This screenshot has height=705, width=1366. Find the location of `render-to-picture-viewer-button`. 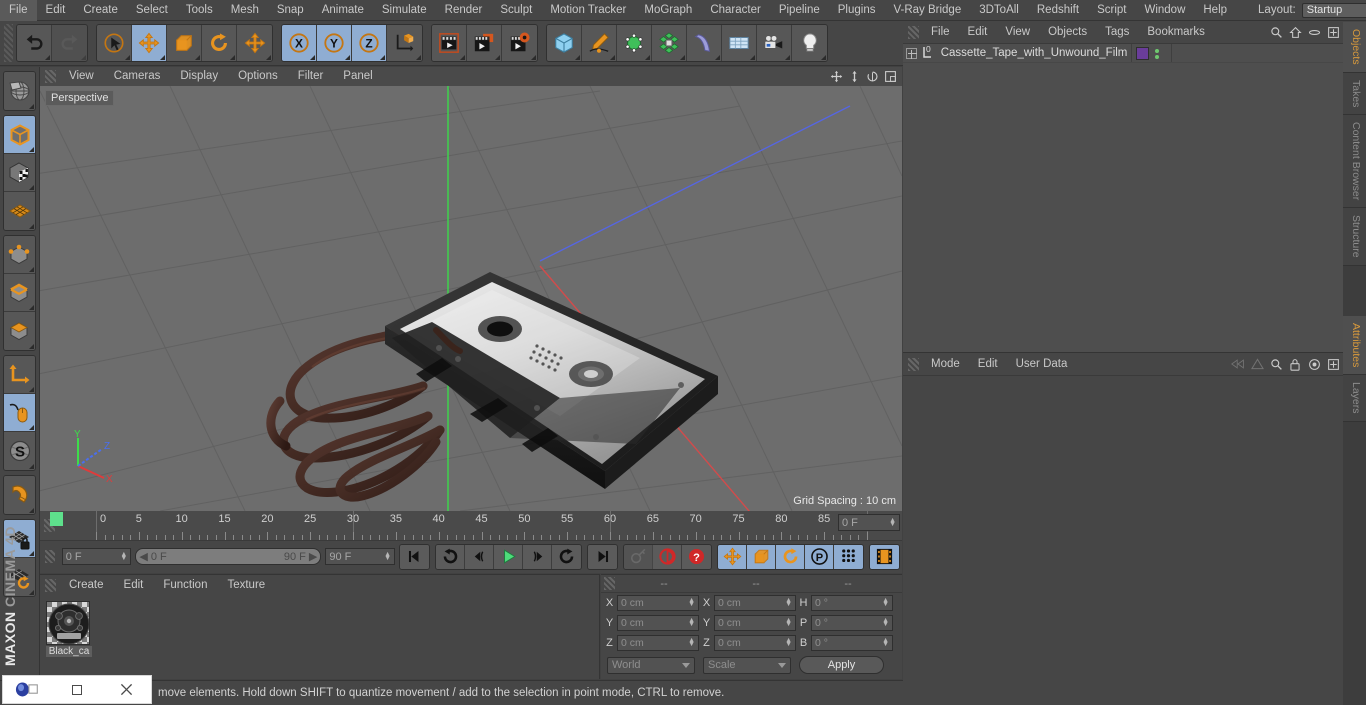

render-to-picture-viewer-button is located at coordinates (484, 43).